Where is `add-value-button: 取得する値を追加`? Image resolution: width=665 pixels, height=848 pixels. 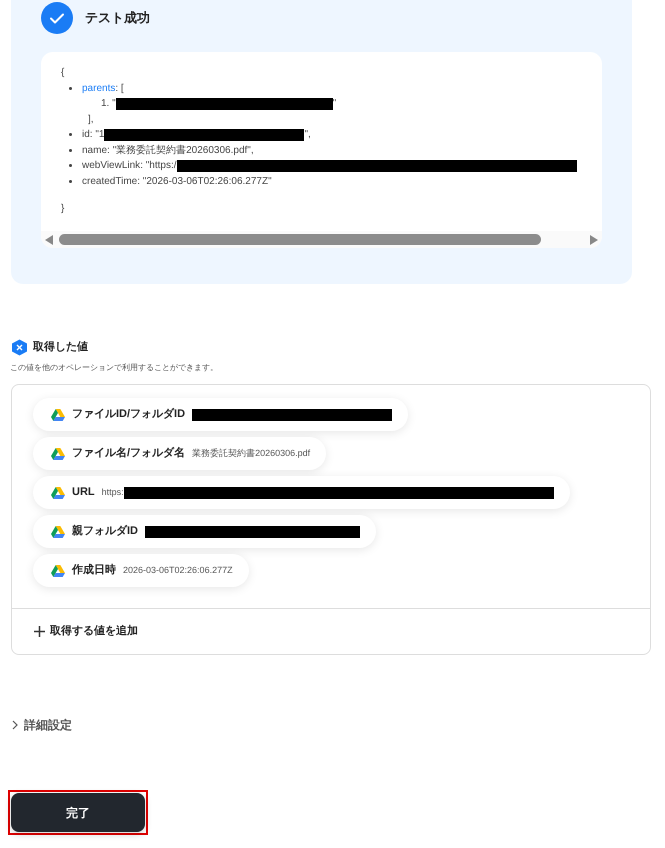
add-value-button: 取得する値を追加 is located at coordinates (86, 631).